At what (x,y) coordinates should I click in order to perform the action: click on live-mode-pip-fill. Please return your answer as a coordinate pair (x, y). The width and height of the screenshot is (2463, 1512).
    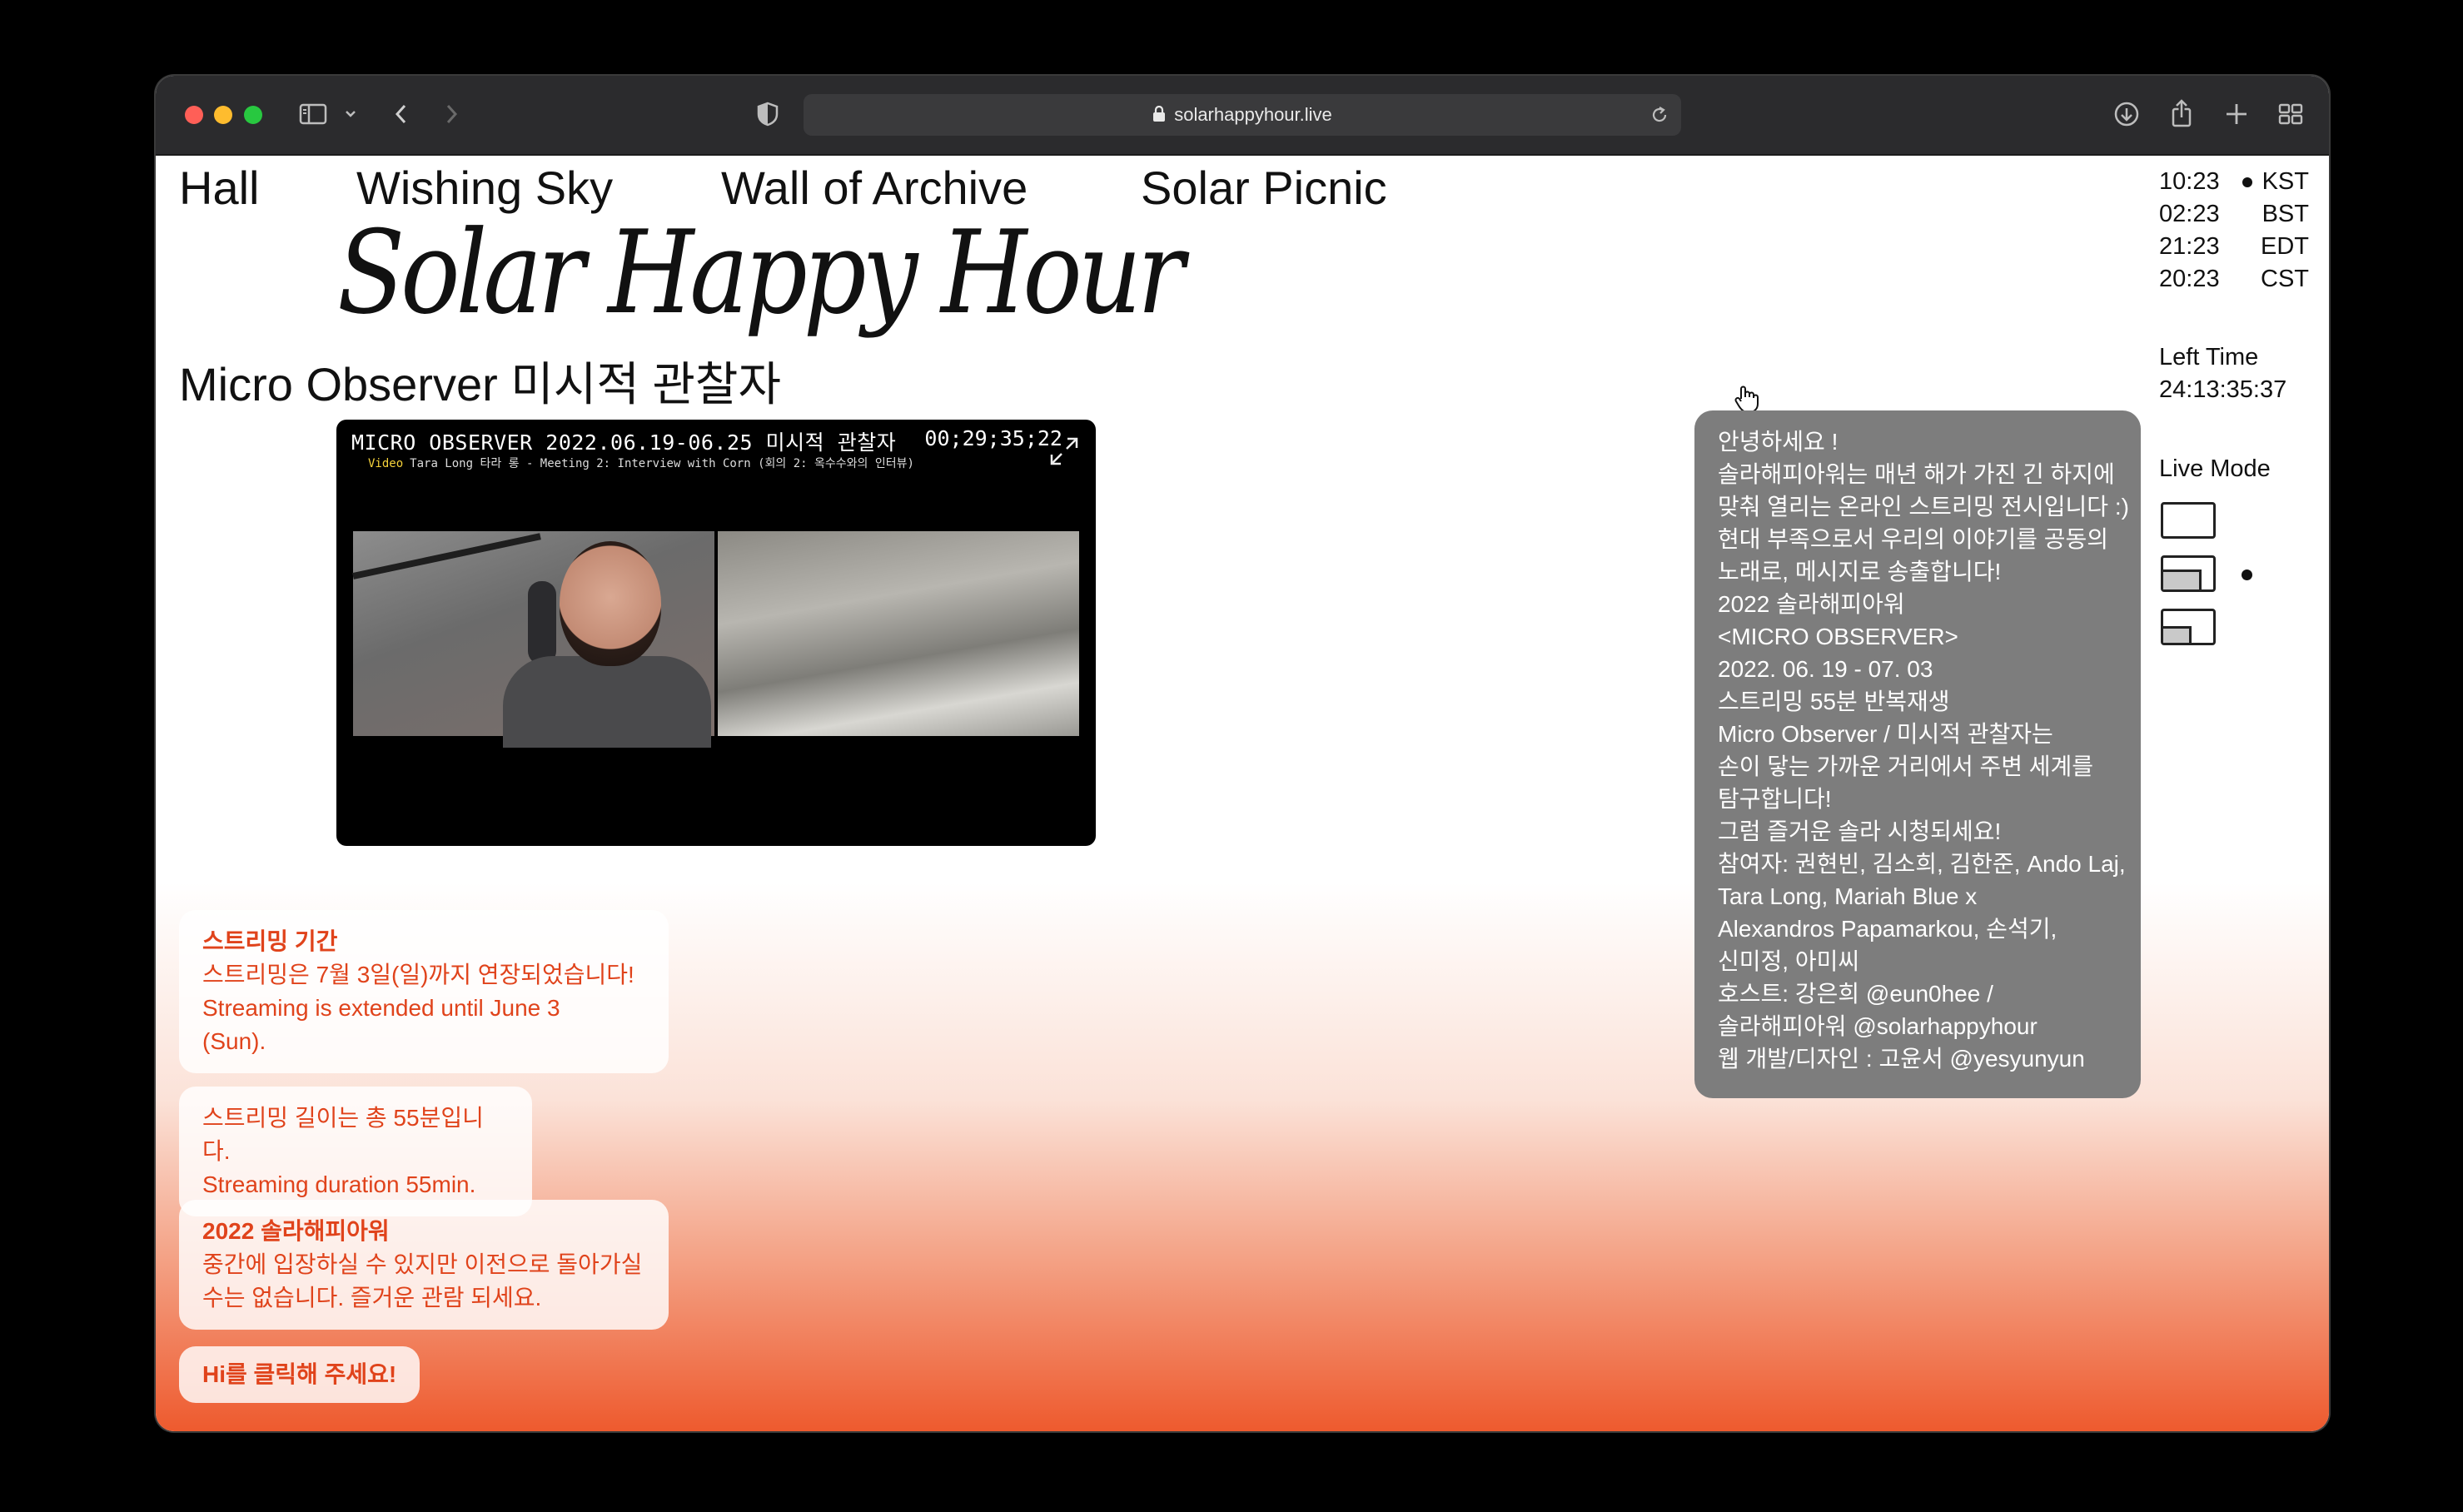
    Looking at the image, I should click on (2182, 579).